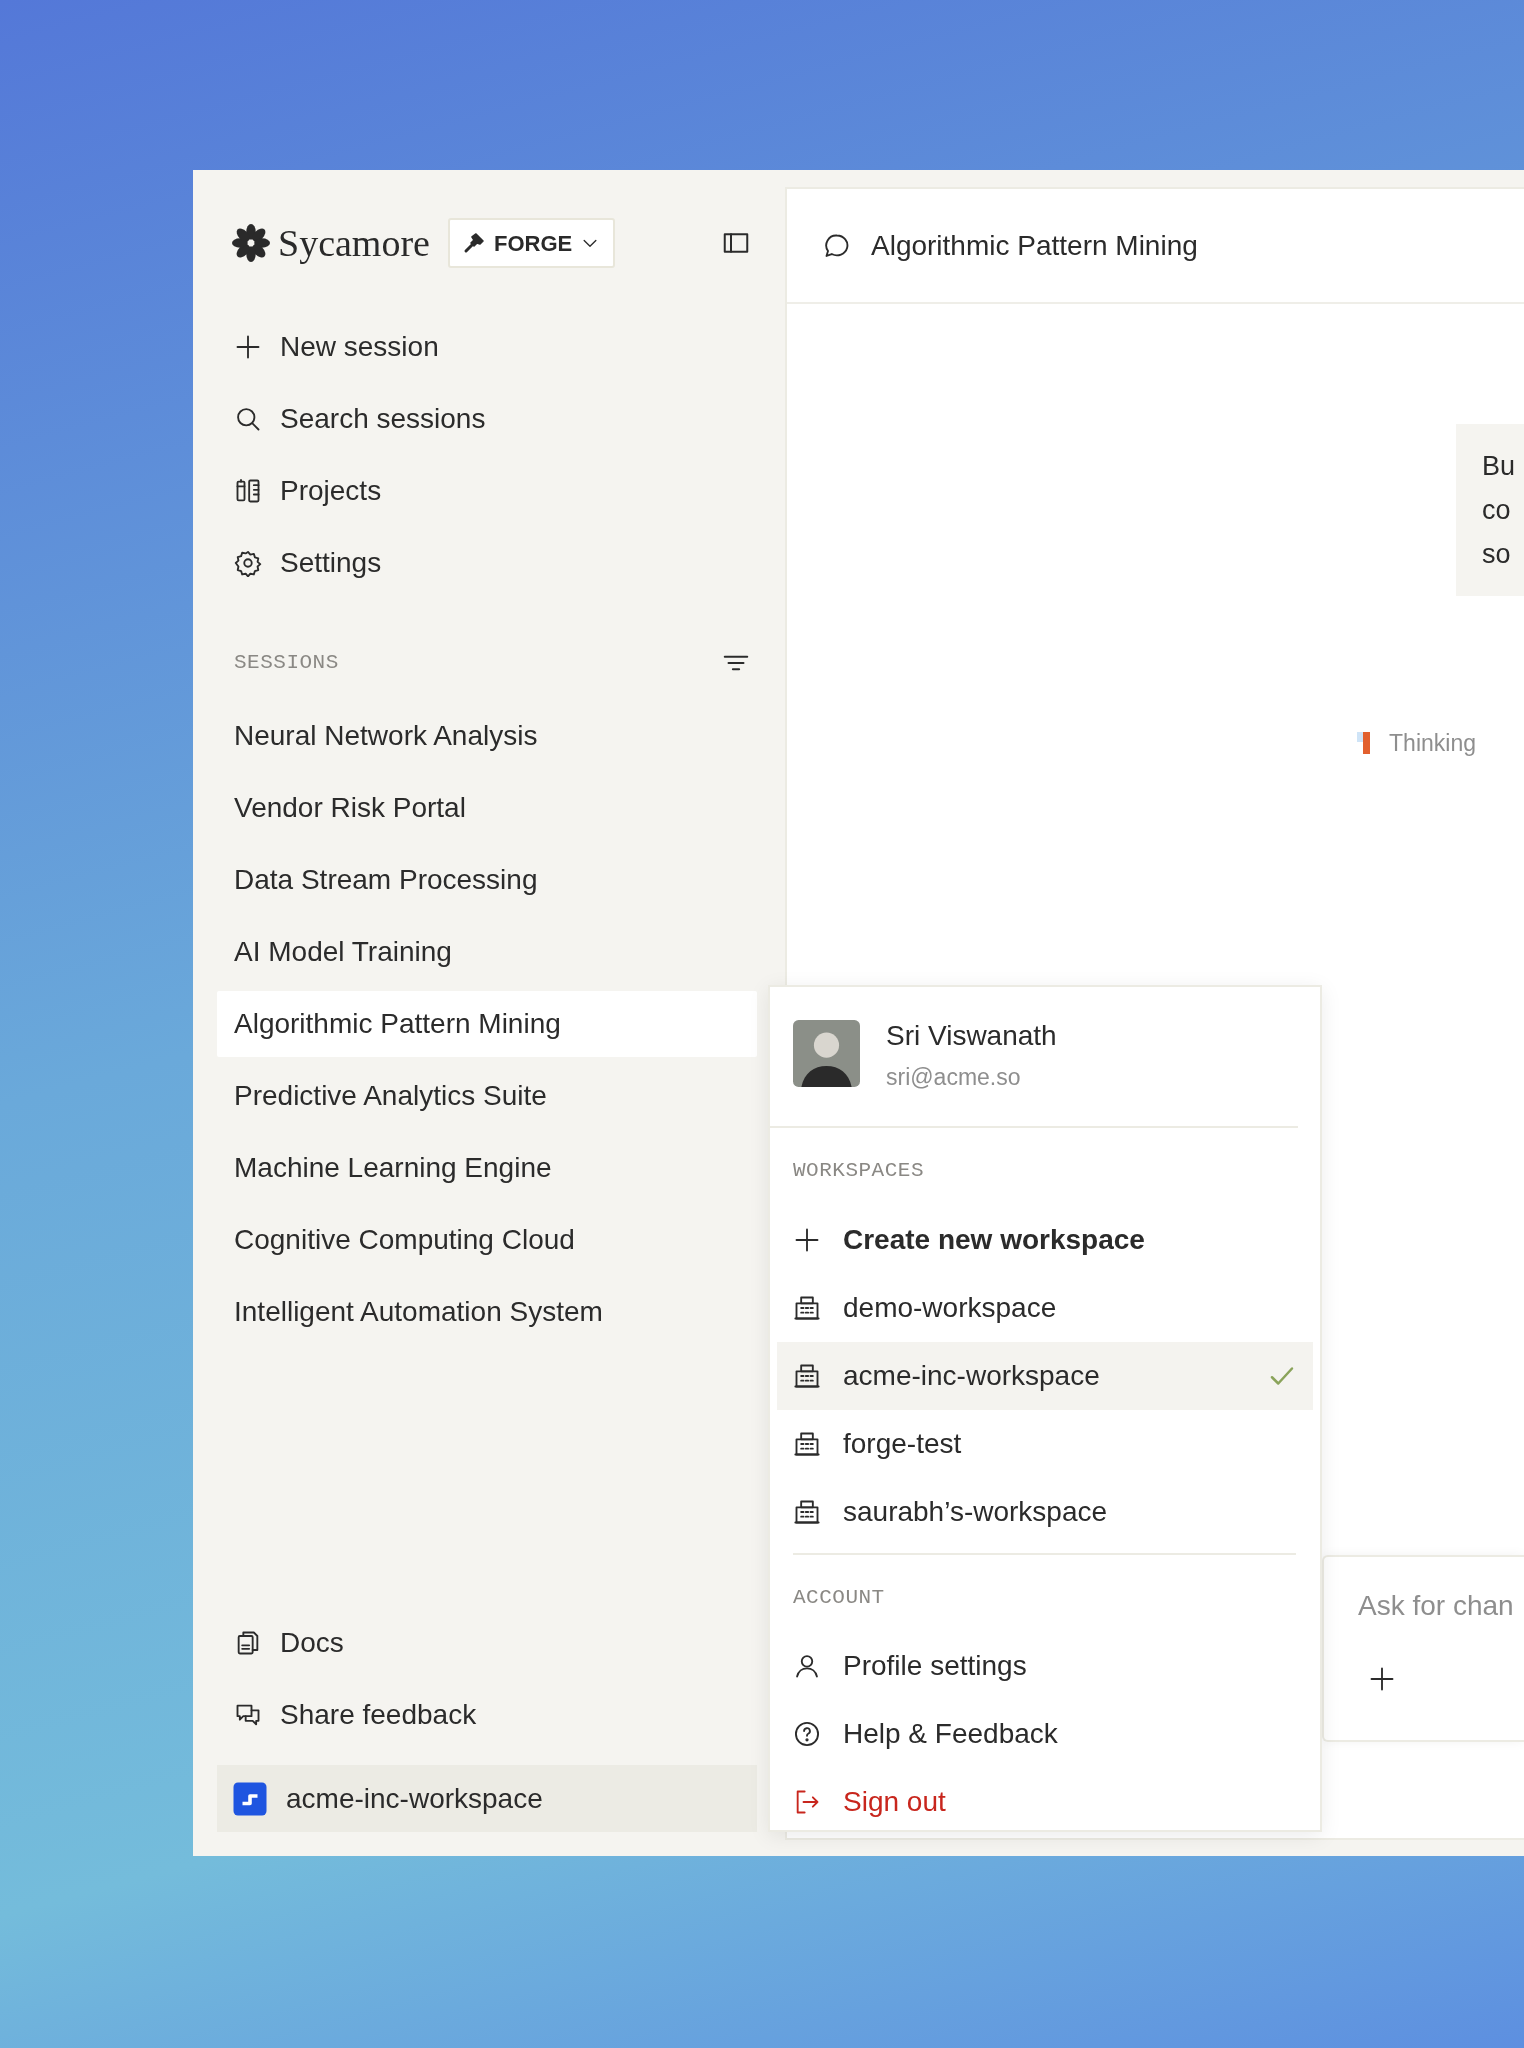 The width and height of the screenshot is (1524, 2048). I want to click on settings-icon, so click(248, 563).